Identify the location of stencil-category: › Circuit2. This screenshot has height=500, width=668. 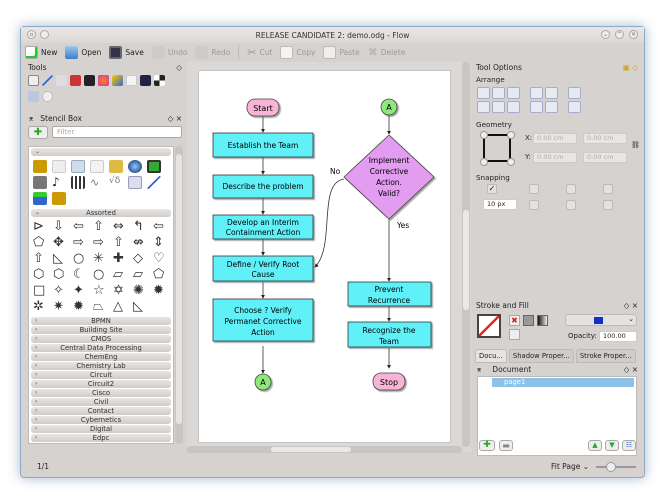
(101, 384).